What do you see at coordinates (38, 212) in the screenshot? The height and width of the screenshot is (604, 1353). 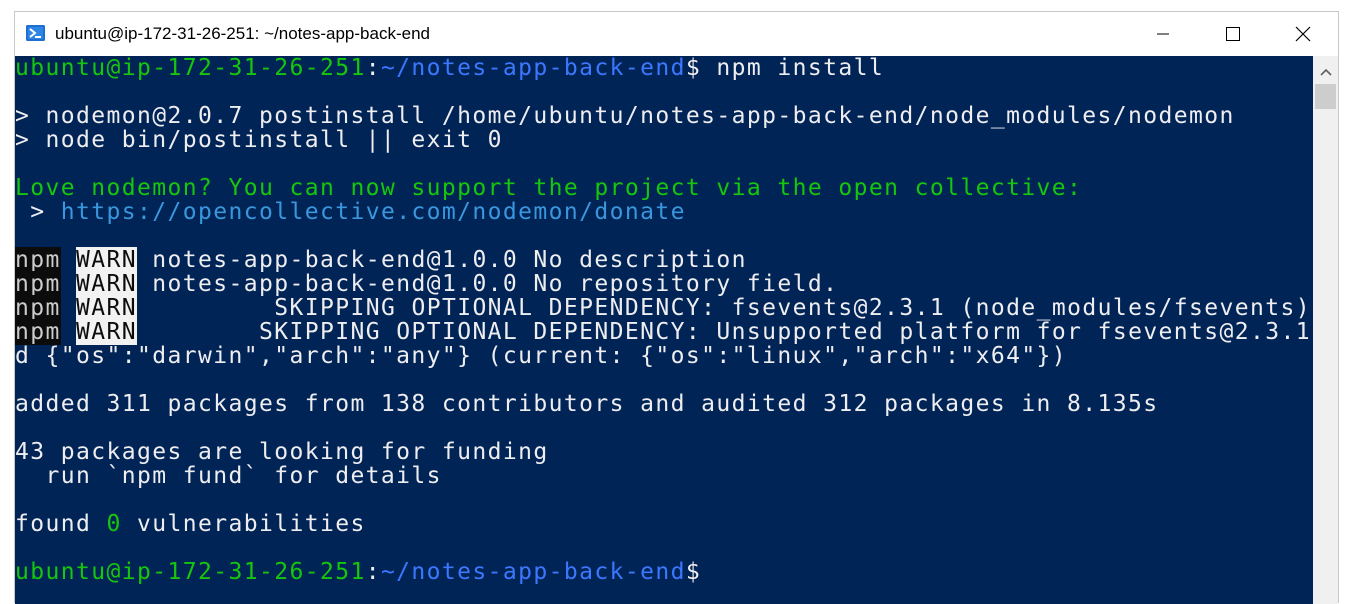 I see `donate-prefix: >` at bounding box center [38, 212].